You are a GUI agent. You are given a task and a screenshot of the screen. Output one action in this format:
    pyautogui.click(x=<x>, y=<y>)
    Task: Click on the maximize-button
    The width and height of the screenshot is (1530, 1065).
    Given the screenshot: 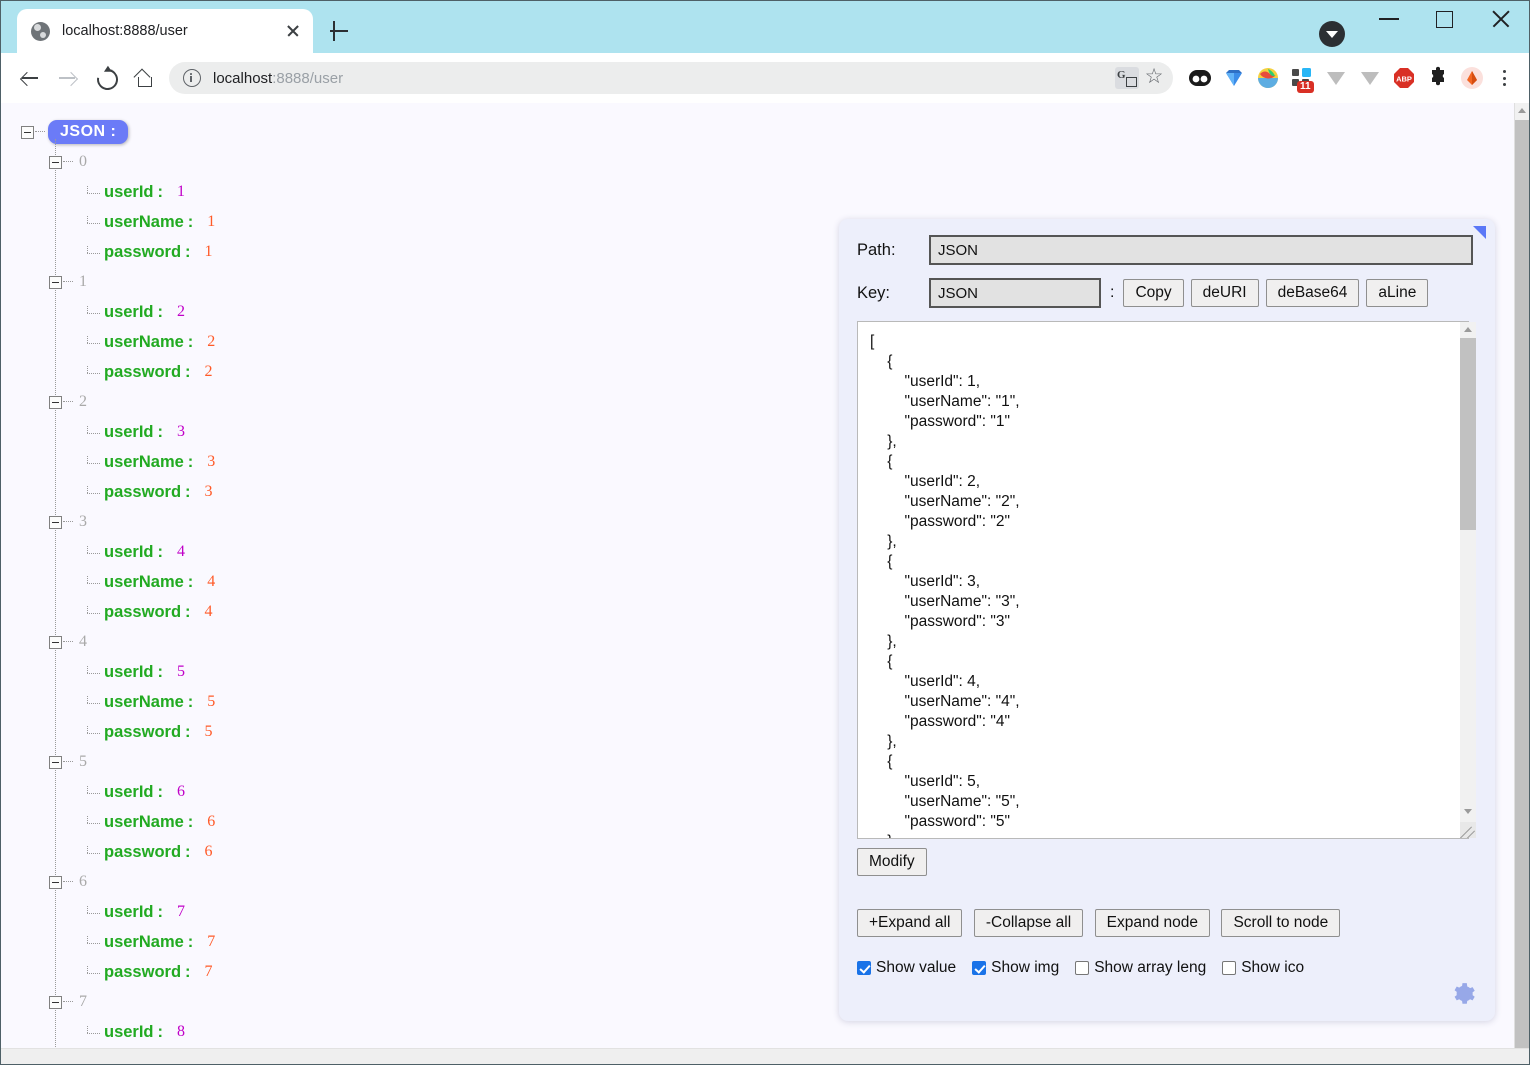 What is the action you would take?
    pyautogui.click(x=1445, y=18)
    